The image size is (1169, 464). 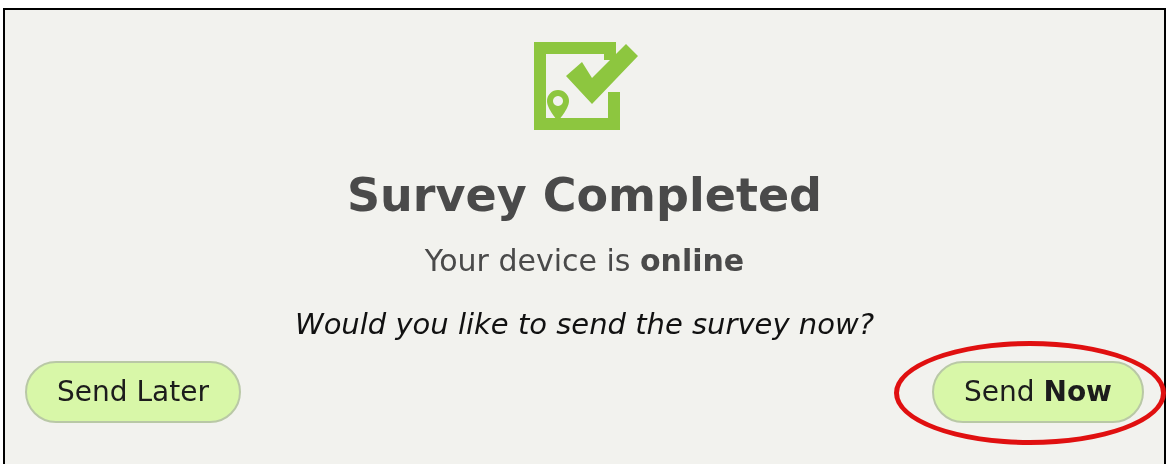 What do you see at coordinates (1038, 392) in the screenshot?
I see `send-button: Send Now` at bounding box center [1038, 392].